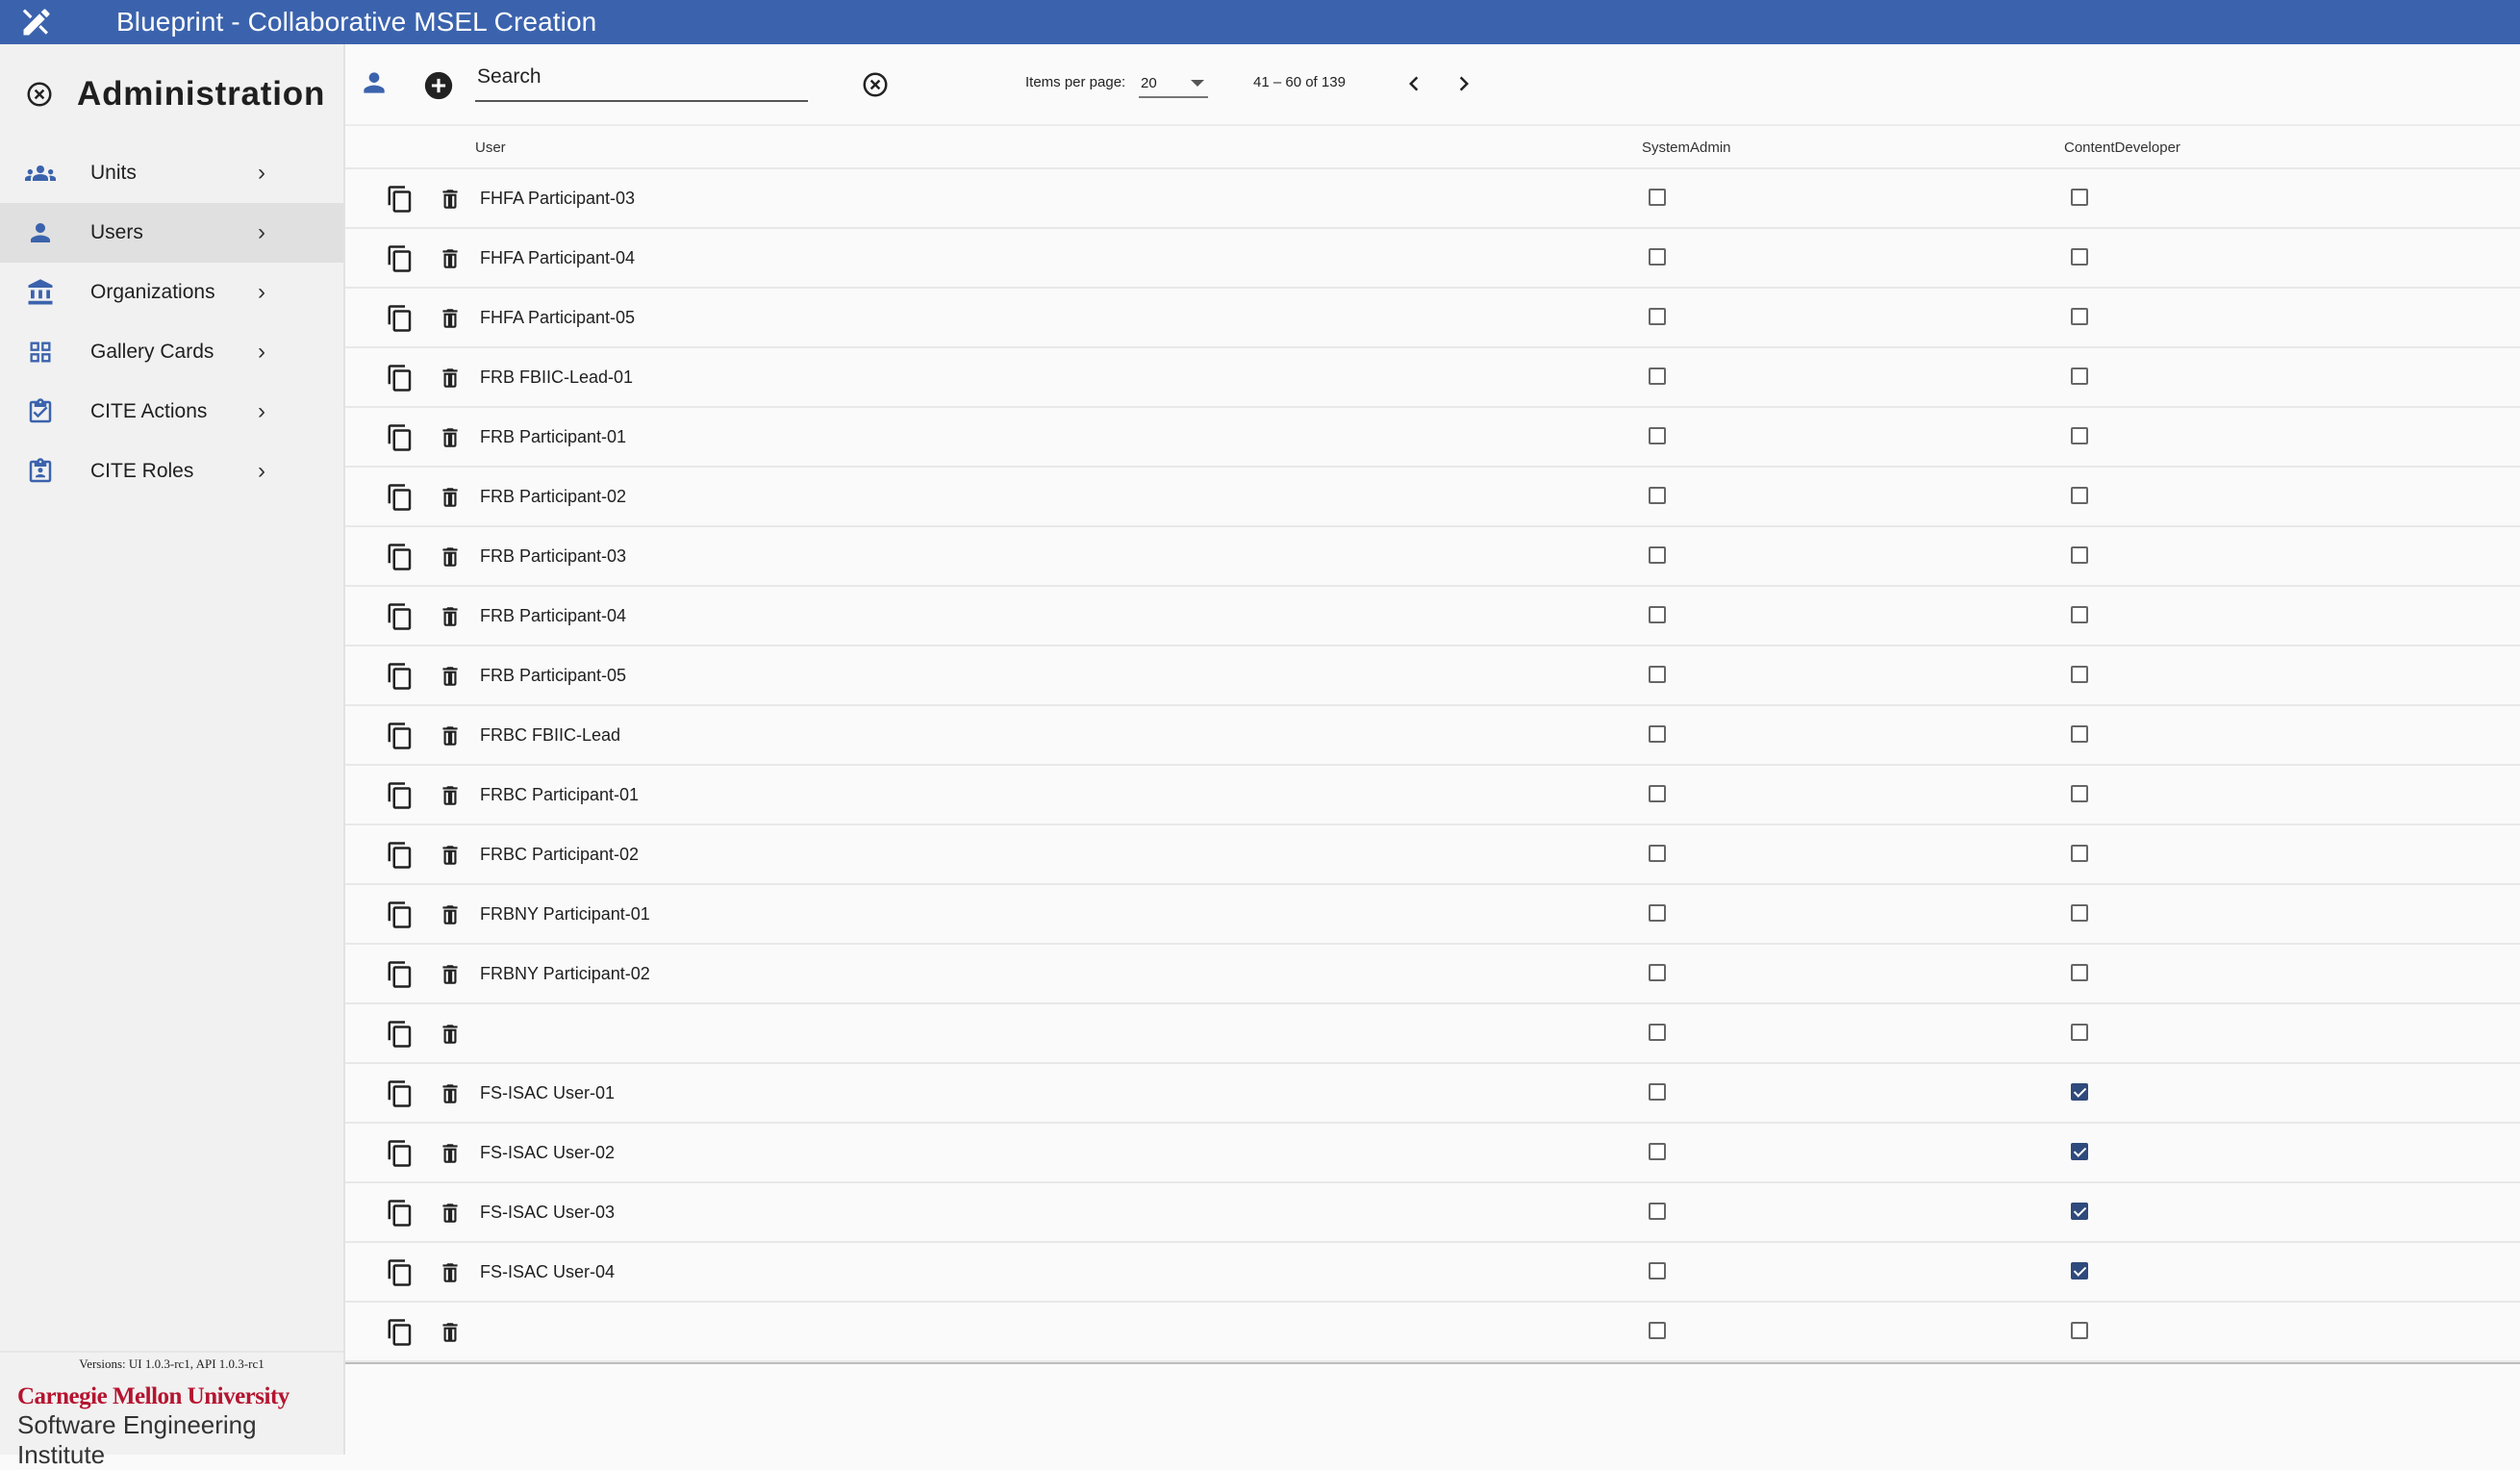 The width and height of the screenshot is (2520, 1470). Describe the element at coordinates (172, 412) in the screenshot. I see `sidebar-item-cite-actions: CITE Actions ›` at that location.